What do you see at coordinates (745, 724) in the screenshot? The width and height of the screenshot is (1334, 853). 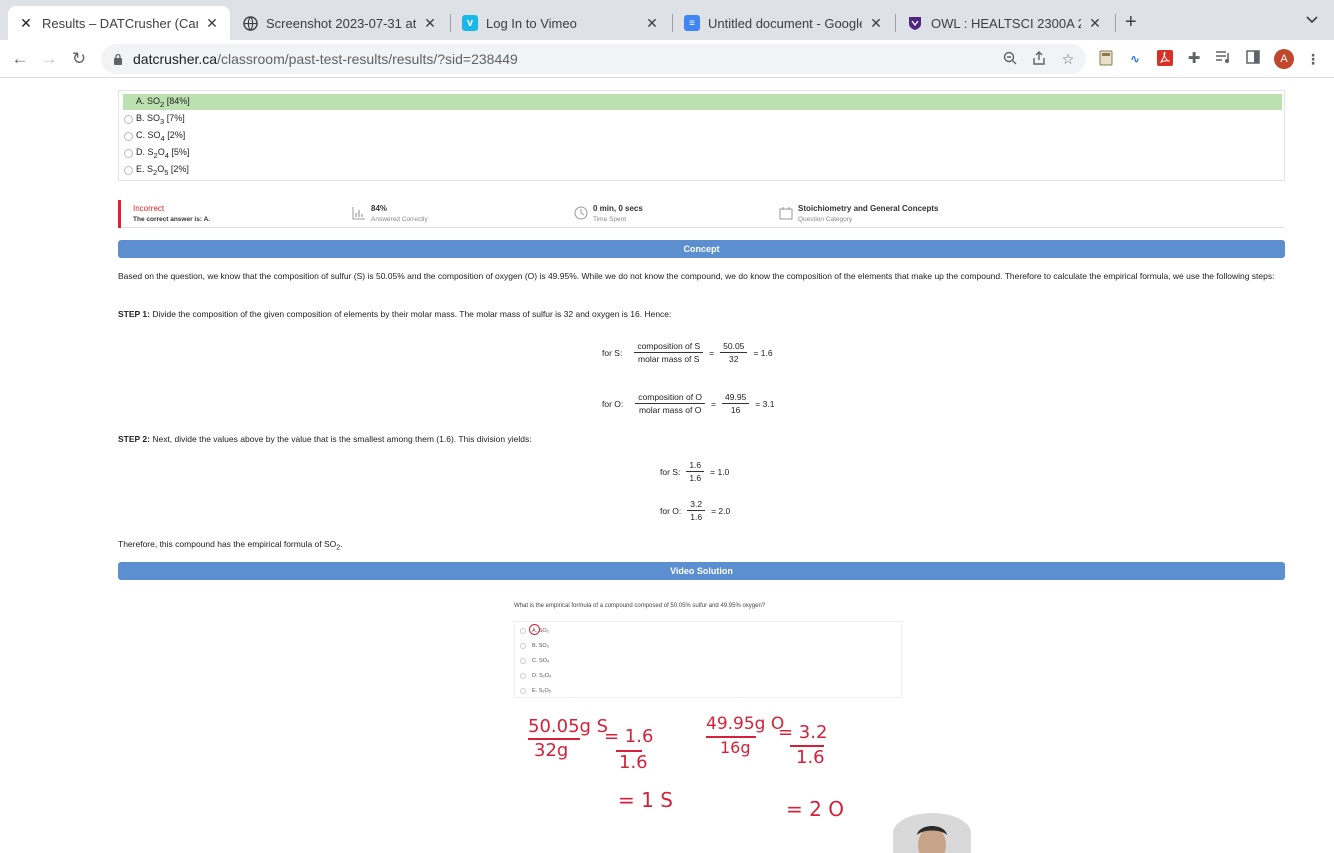 I see `handwritten-oxygen-mass: 49.95g O` at bounding box center [745, 724].